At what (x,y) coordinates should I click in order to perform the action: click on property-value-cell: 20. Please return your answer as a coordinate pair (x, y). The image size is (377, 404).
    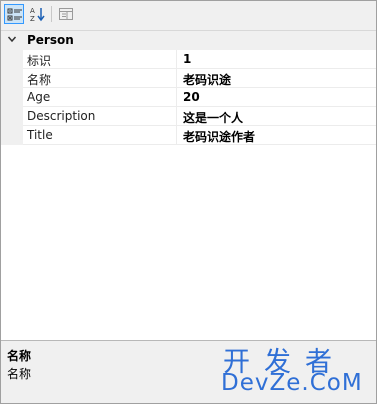
    Looking at the image, I should click on (276, 97).